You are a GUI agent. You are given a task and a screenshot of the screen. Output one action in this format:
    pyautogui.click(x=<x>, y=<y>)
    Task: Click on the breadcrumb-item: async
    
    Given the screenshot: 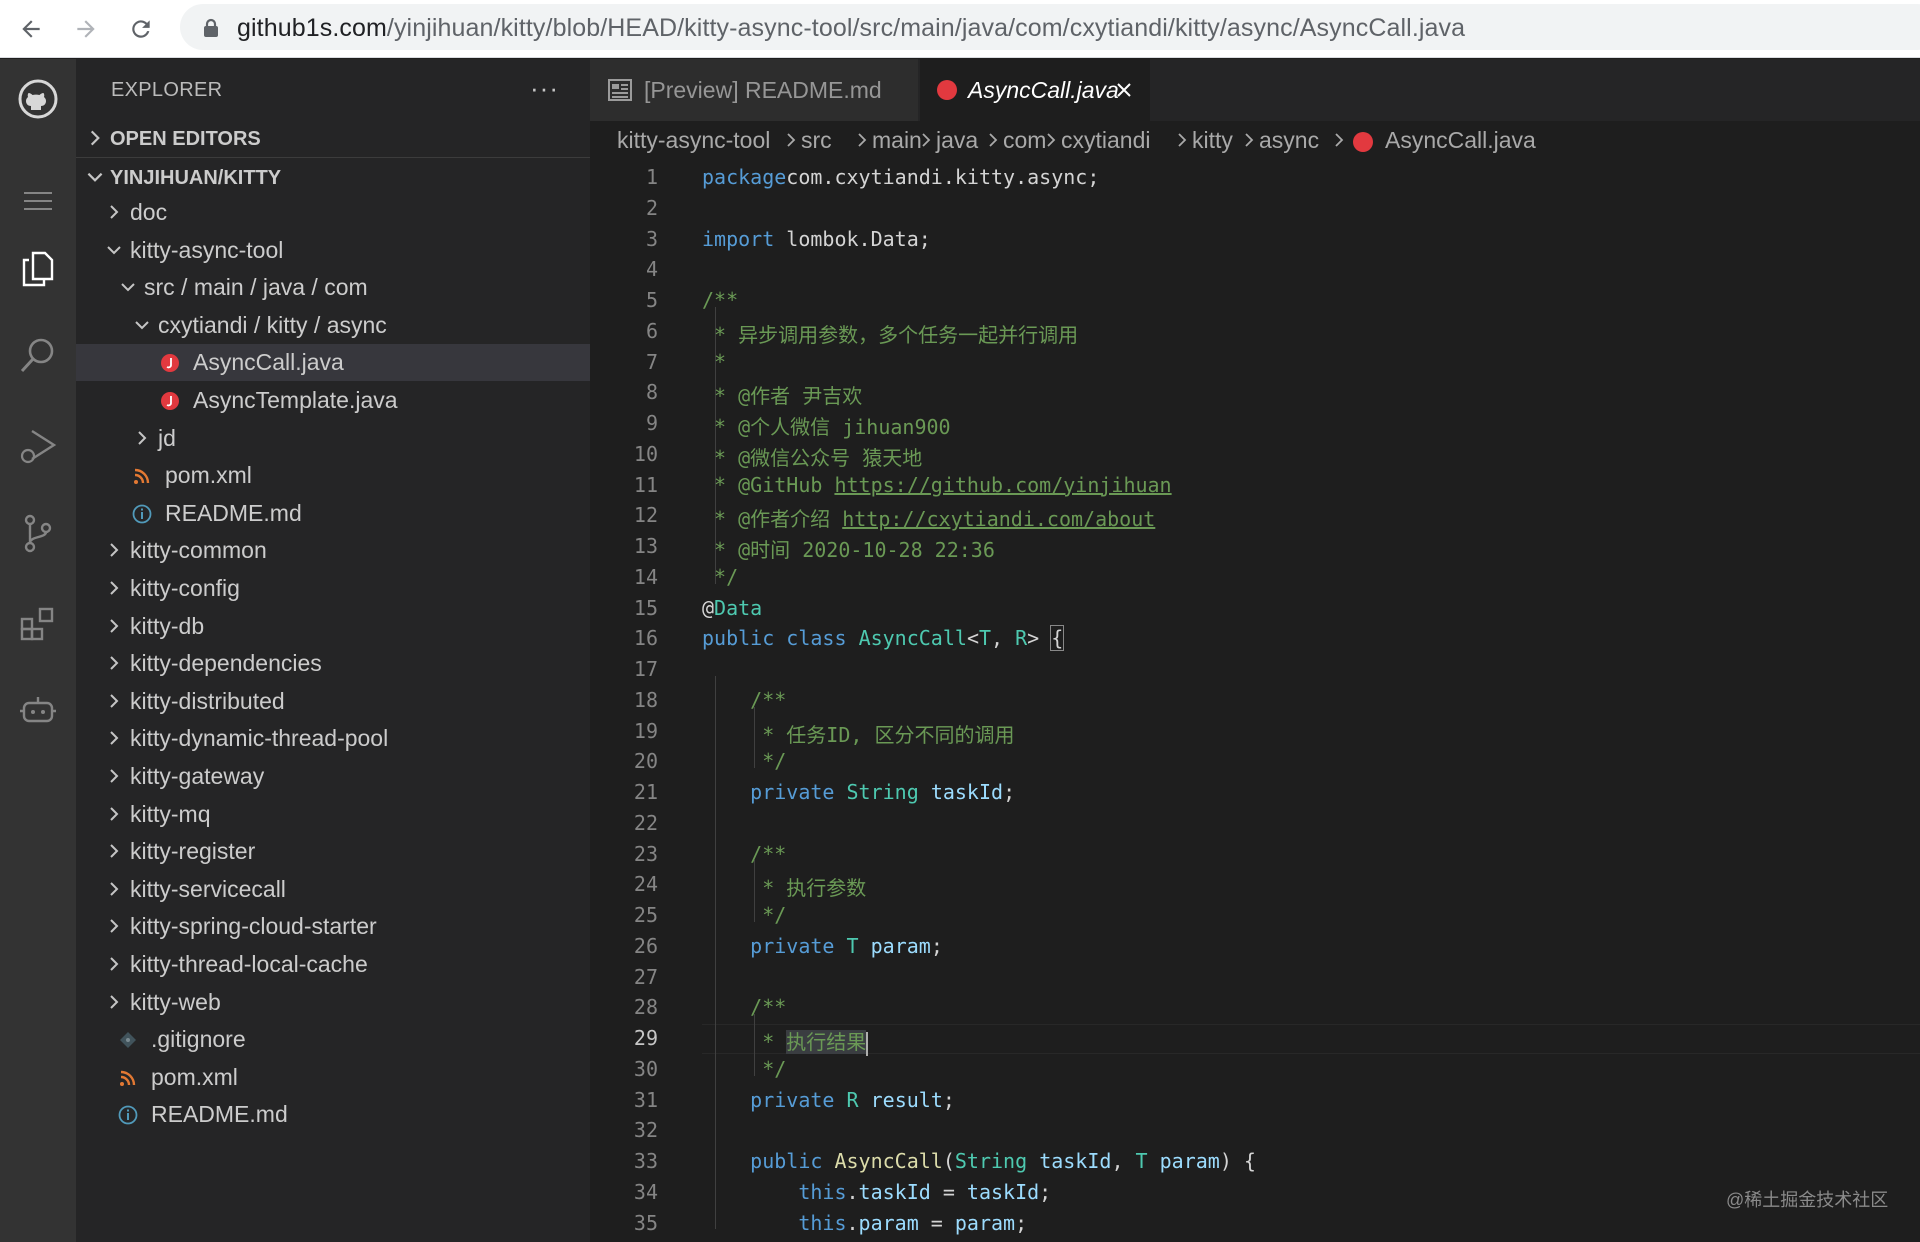 What is the action you would take?
    pyautogui.click(x=1289, y=140)
    